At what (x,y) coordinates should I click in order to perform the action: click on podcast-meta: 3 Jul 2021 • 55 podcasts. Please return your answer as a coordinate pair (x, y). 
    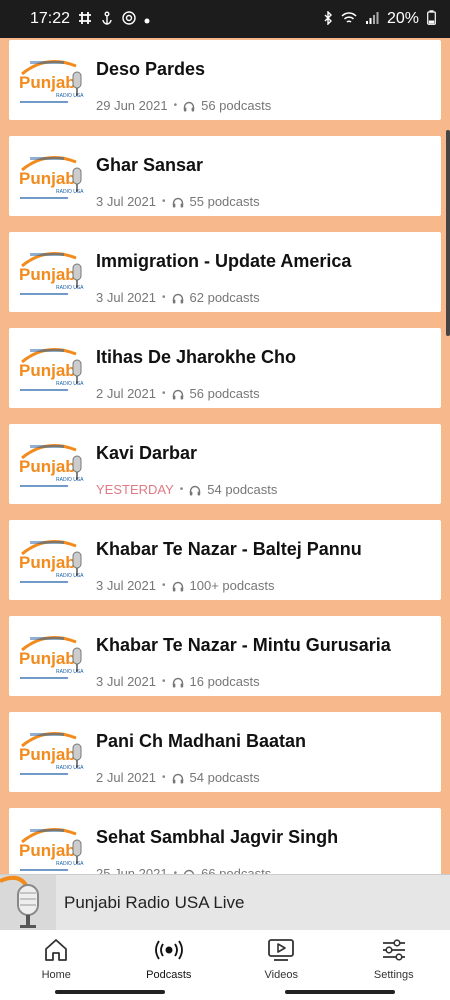
    Looking at the image, I should click on (178, 201).